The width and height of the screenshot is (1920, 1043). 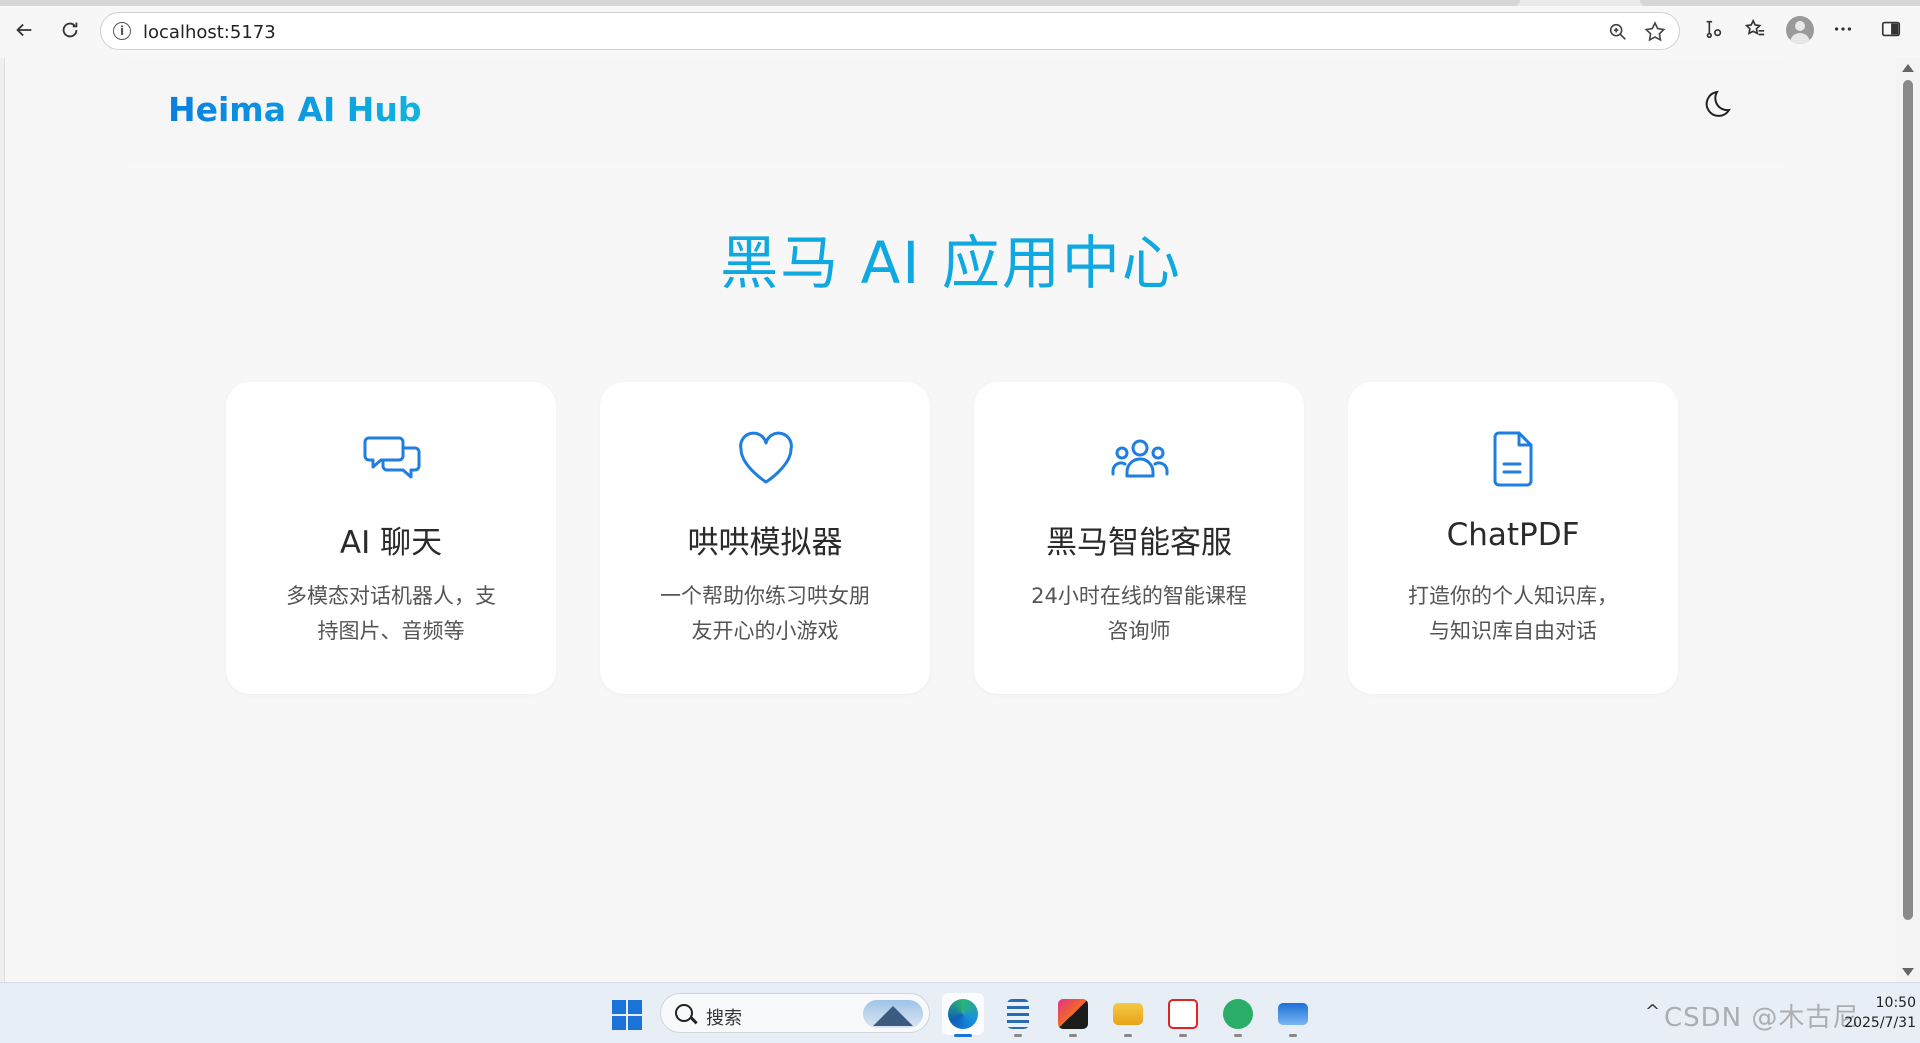 What do you see at coordinates (1843, 29) in the screenshot?
I see `more-options-icon` at bounding box center [1843, 29].